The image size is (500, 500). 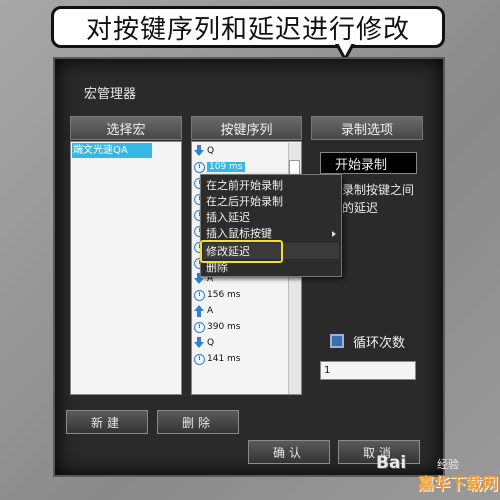 What do you see at coordinates (199, 311) in the screenshot?
I see `arrow-up-icon` at bounding box center [199, 311].